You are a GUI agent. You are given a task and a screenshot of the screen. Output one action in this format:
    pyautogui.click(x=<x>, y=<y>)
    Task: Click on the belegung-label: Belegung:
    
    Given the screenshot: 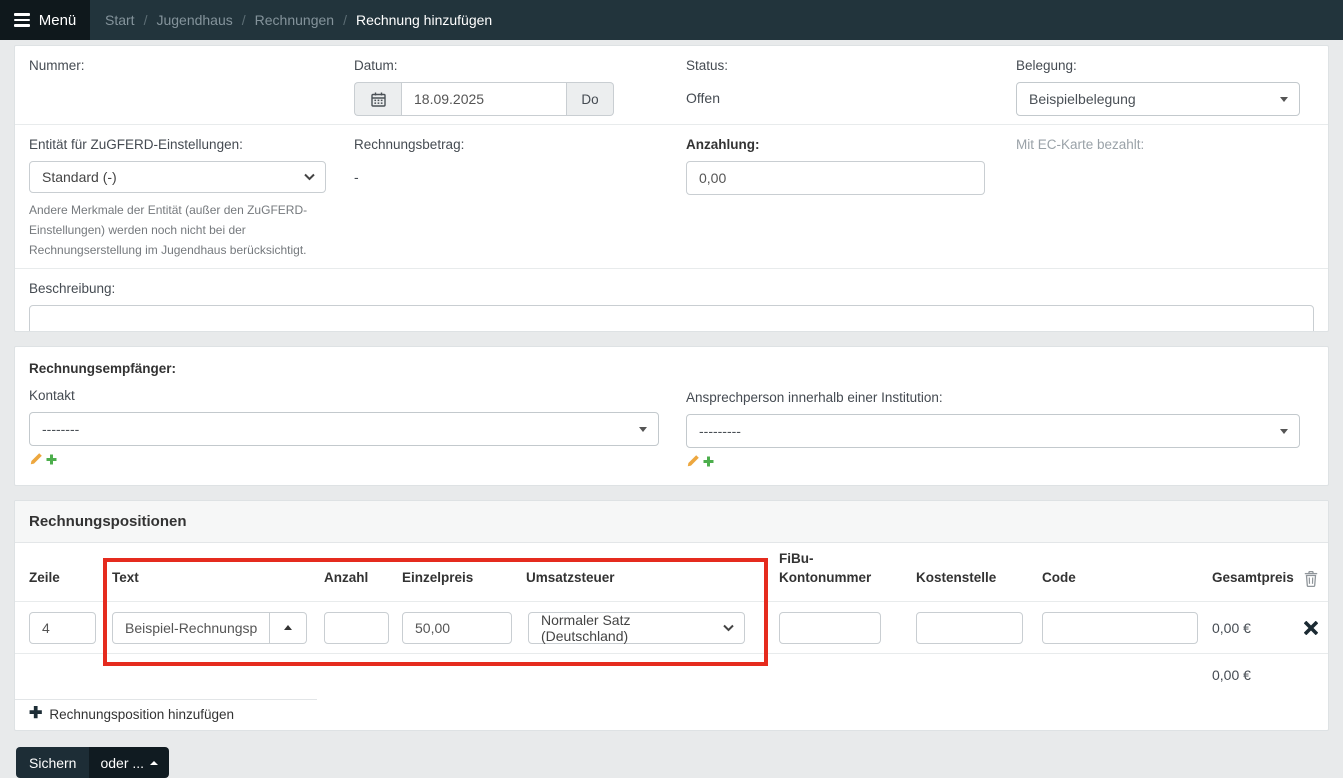 What is the action you would take?
    pyautogui.click(x=1158, y=65)
    